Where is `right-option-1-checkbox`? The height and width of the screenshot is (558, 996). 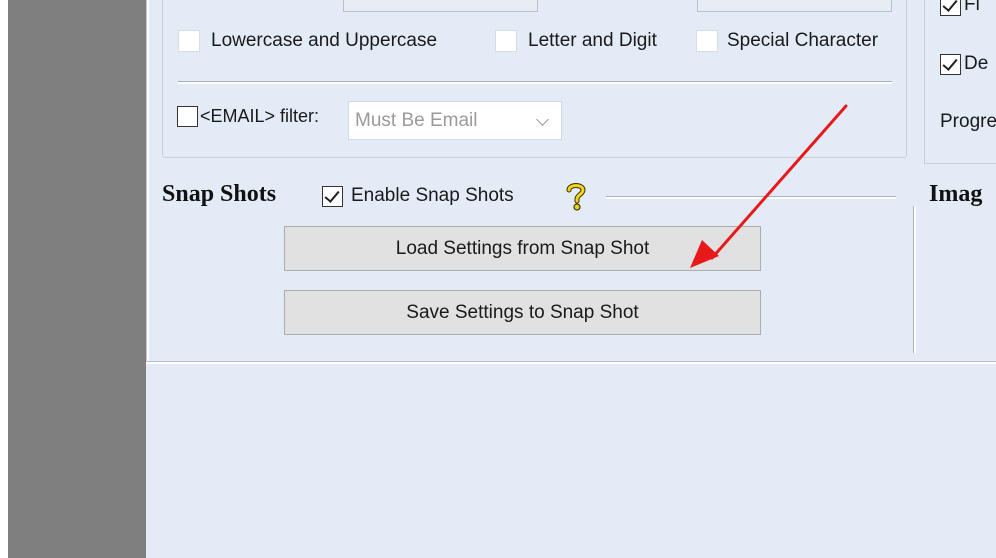 right-option-1-checkbox is located at coordinates (950, 8).